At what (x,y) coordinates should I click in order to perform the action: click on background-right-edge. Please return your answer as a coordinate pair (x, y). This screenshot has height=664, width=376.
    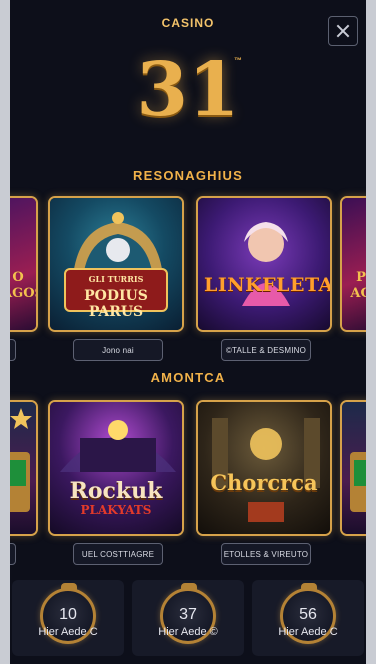
    Looking at the image, I should click on (371, 332).